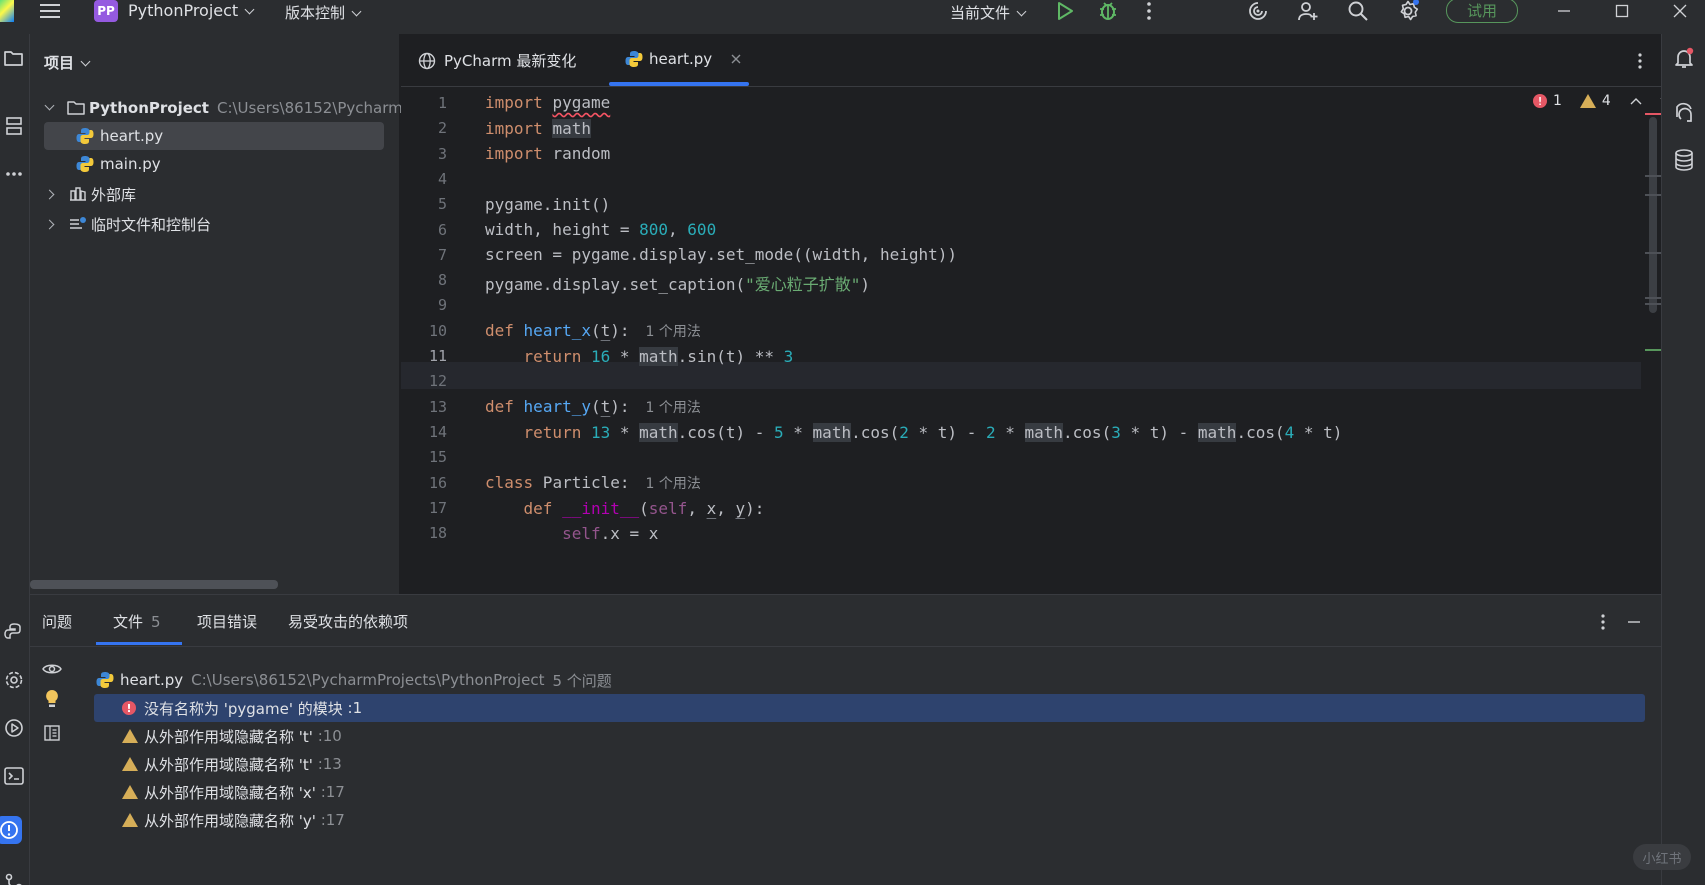 The height and width of the screenshot is (885, 1705). What do you see at coordinates (424, 305) in the screenshot?
I see `line-number: 9` at bounding box center [424, 305].